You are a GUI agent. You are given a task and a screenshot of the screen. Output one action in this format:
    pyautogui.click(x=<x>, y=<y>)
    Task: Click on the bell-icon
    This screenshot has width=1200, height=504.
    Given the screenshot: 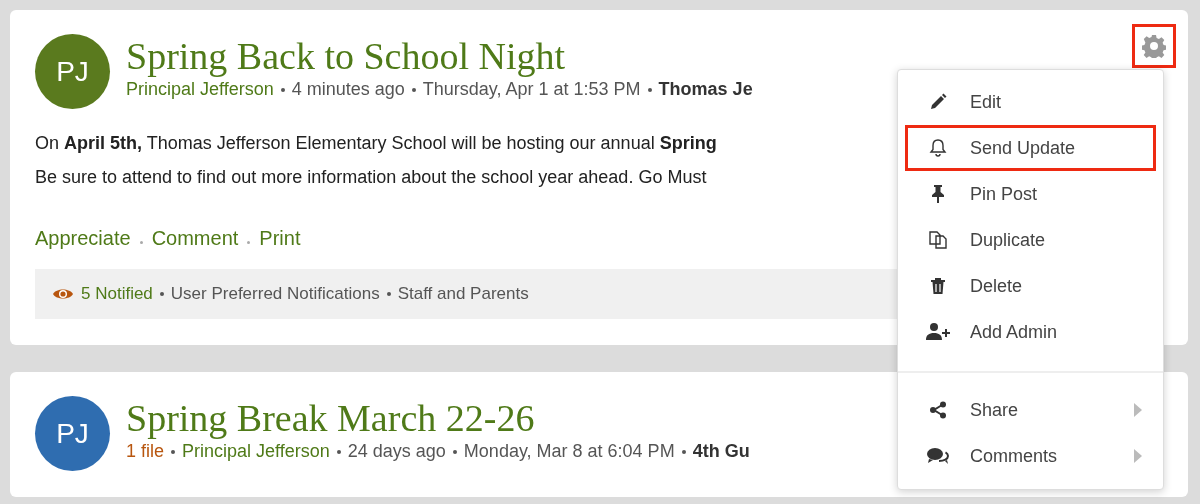 What is the action you would take?
    pyautogui.click(x=938, y=148)
    